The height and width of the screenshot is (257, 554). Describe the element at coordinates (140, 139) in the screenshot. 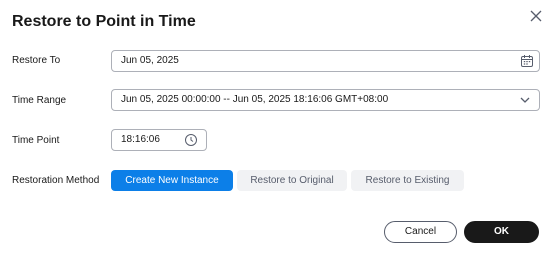

I see `time-point-value: 18:16:06` at that location.